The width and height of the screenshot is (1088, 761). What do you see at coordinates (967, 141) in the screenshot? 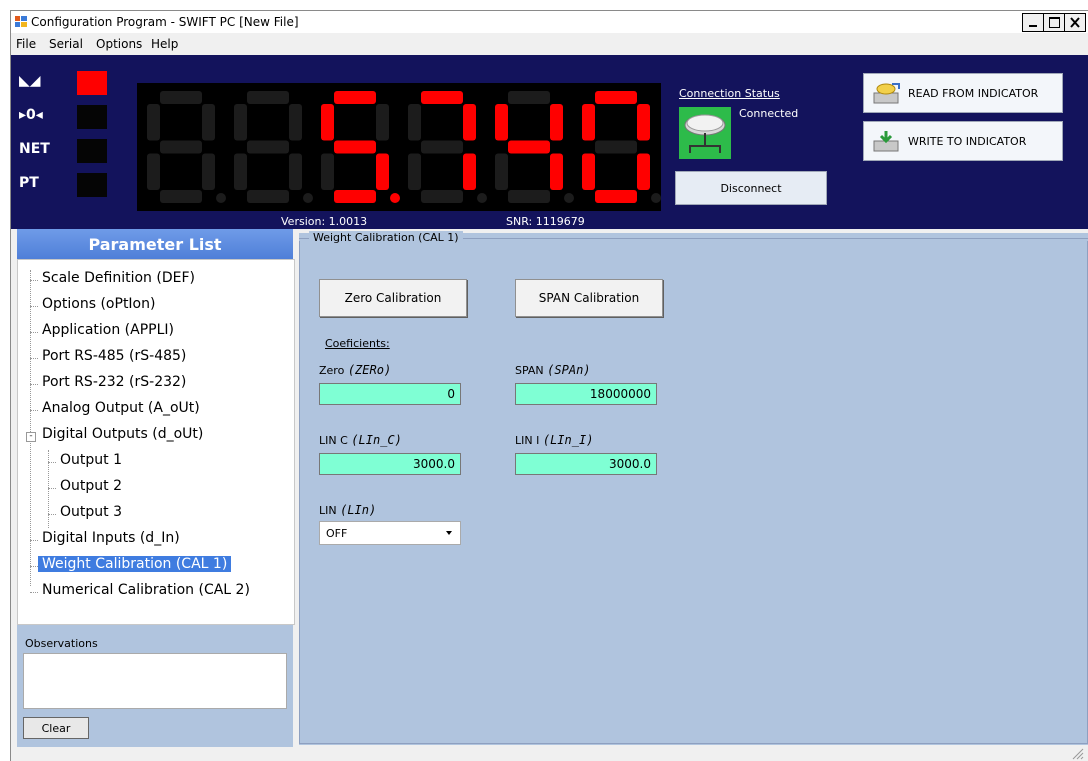
I see `write-to-indicator-label: WRITE TO INDICATOR` at bounding box center [967, 141].